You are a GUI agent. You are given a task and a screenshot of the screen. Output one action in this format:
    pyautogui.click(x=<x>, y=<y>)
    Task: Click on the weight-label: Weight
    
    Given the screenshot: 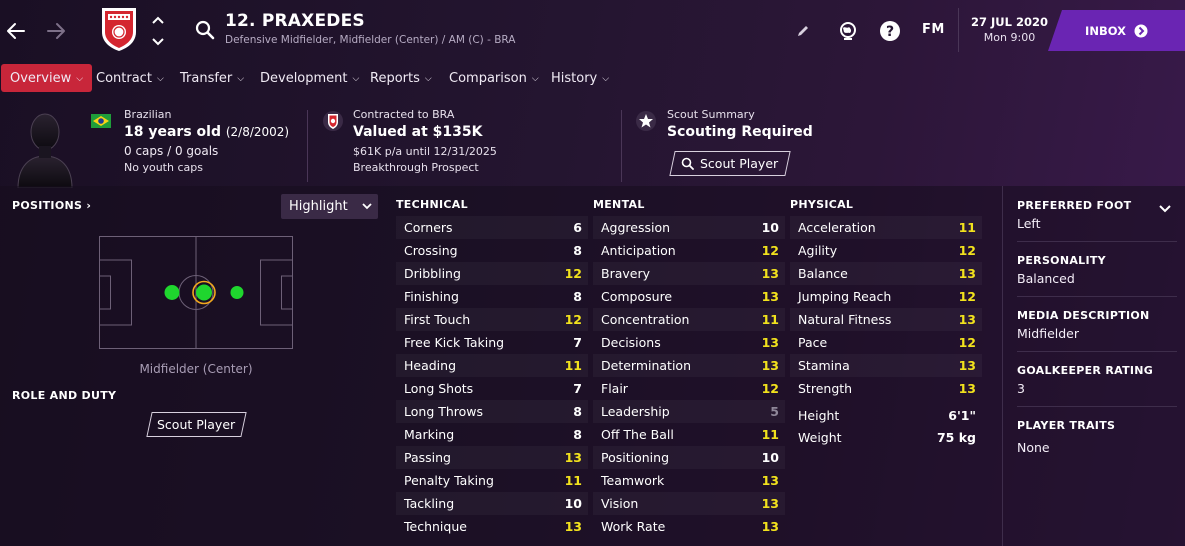 What is the action you would take?
    pyautogui.click(x=820, y=437)
    